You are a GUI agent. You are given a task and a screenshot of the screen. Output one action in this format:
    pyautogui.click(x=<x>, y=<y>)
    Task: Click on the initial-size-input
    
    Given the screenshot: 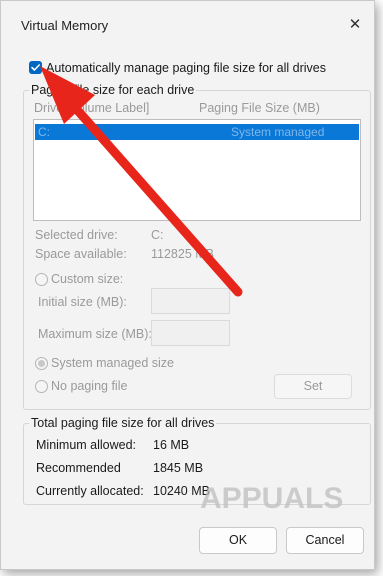 What is the action you would take?
    pyautogui.click(x=190, y=301)
    